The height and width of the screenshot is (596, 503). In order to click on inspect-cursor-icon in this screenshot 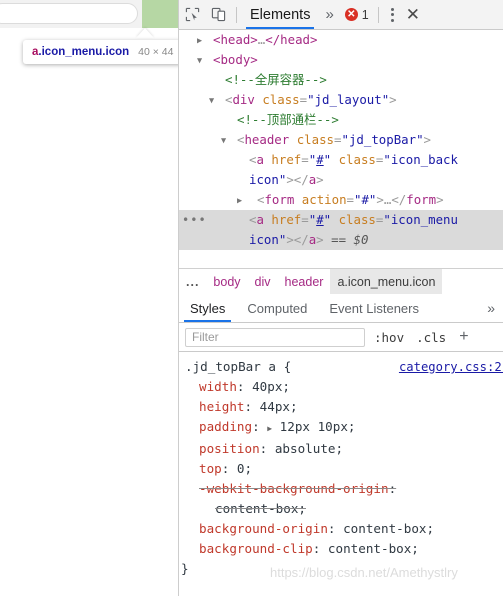, I will do `click(192, 14)`.